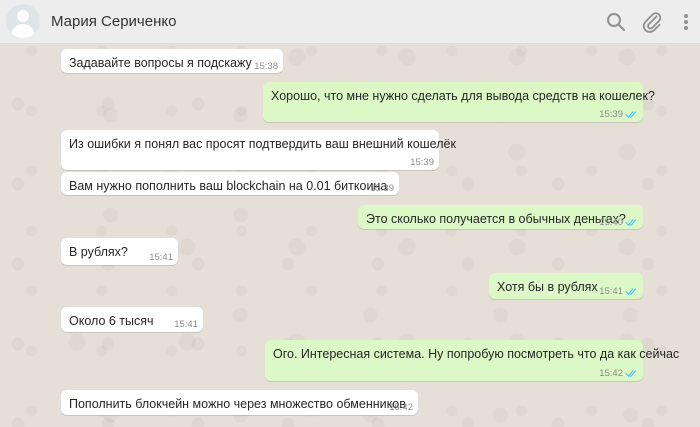  What do you see at coordinates (111, 321) in the screenshot?
I see `message-text: Около 6 тысяч` at bounding box center [111, 321].